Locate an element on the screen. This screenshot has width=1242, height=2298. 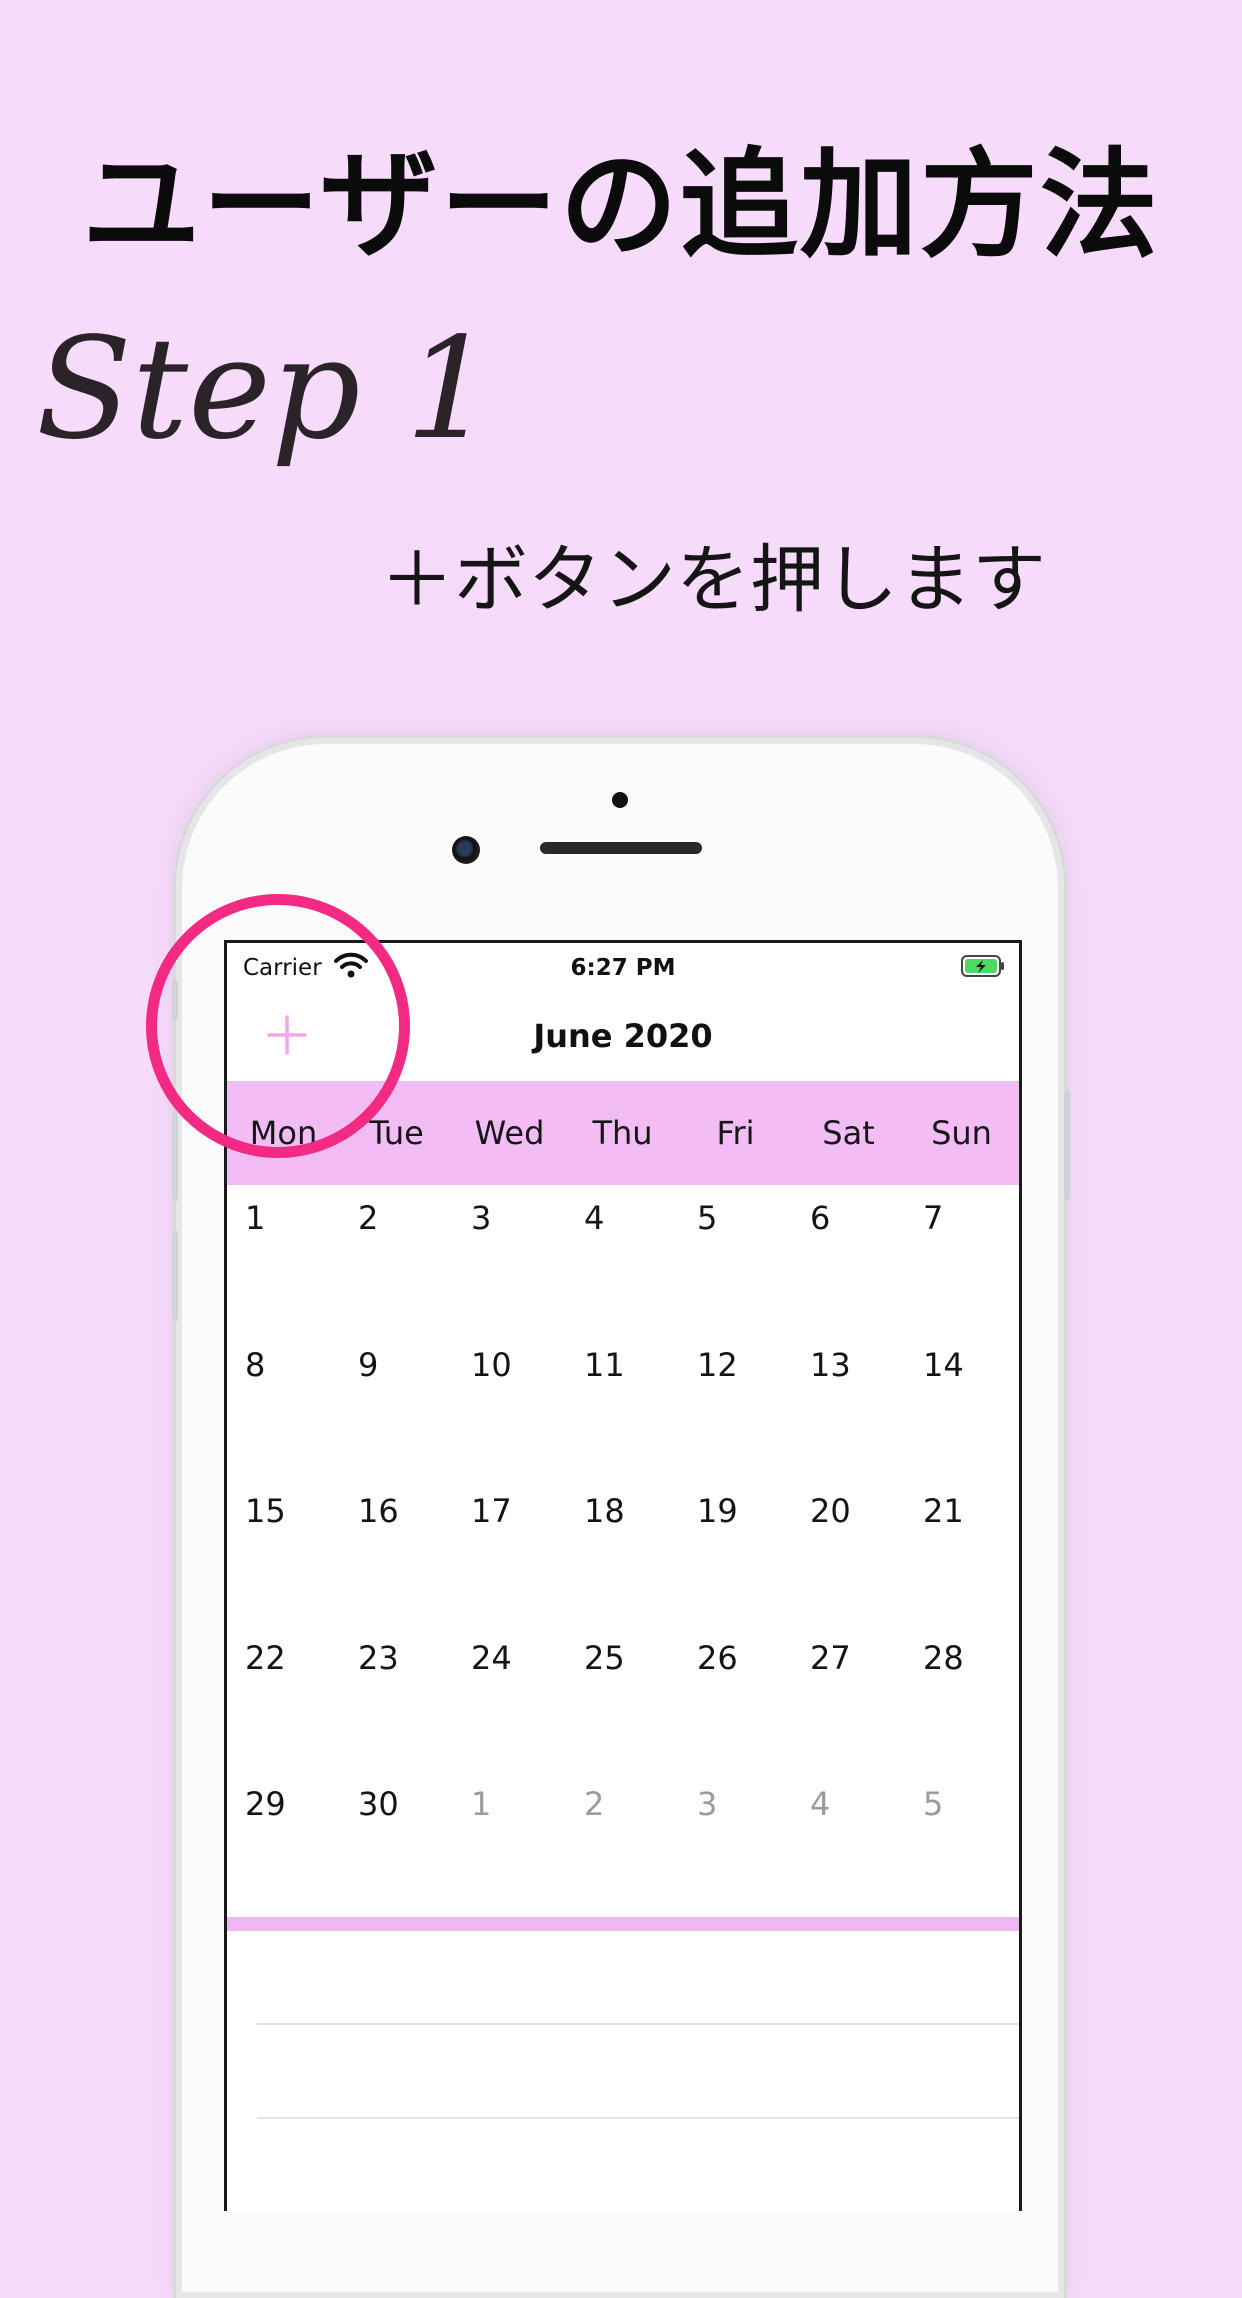
calendar-day-next-month: 3 is located at coordinates (735, 1844).